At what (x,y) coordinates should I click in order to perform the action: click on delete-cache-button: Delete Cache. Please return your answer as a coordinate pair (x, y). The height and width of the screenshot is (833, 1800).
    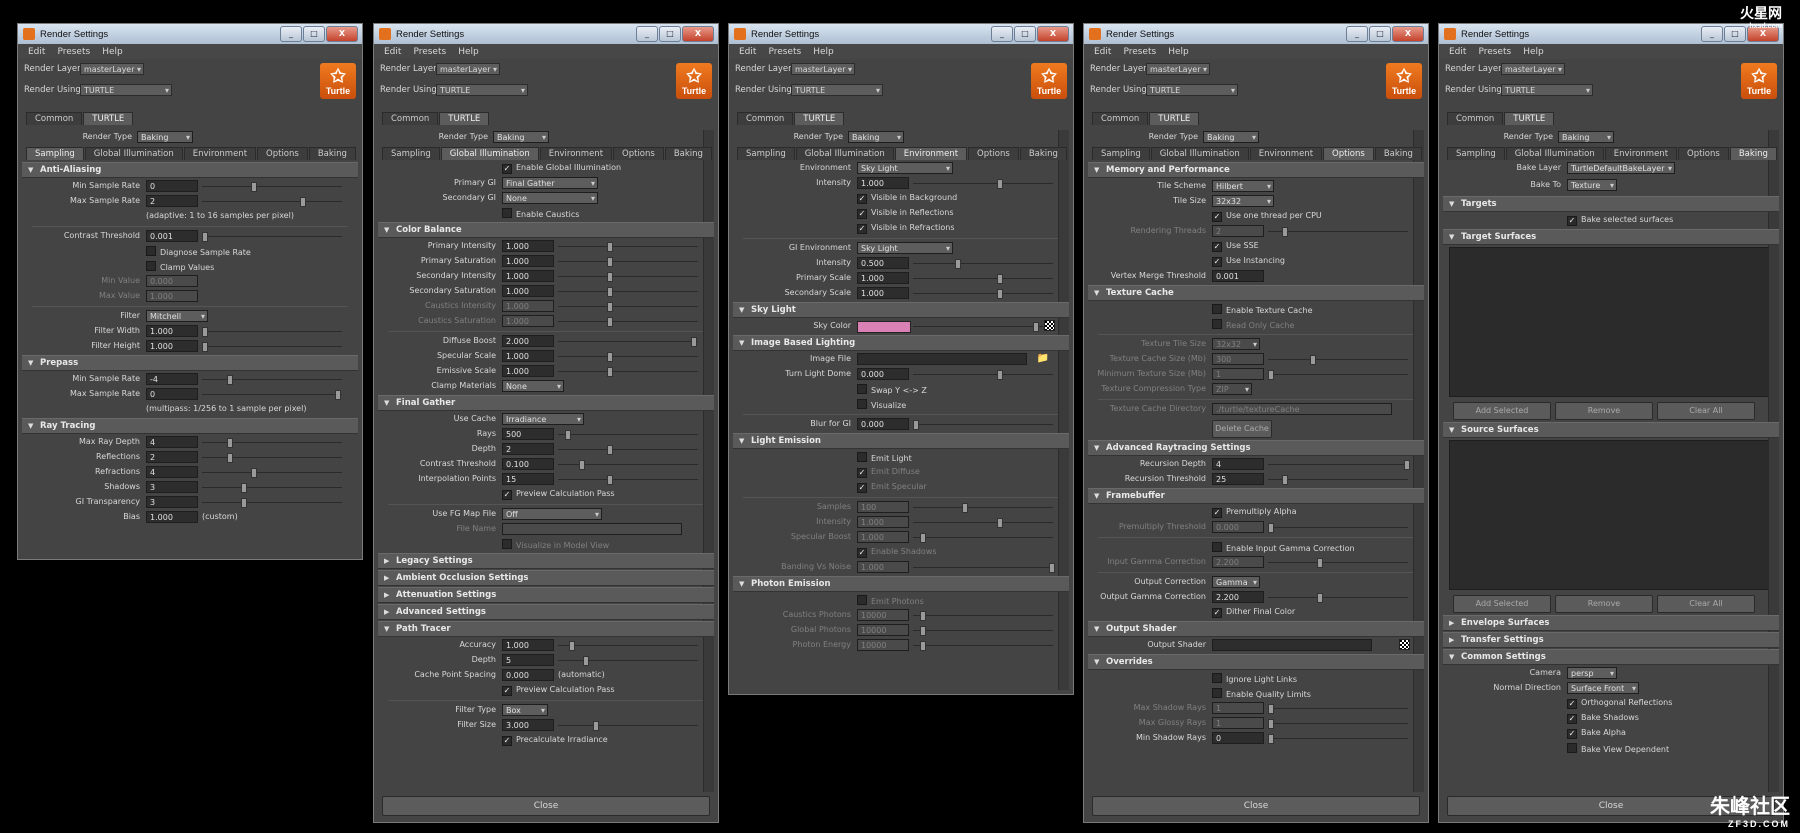
    Looking at the image, I should click on (1242, 429).